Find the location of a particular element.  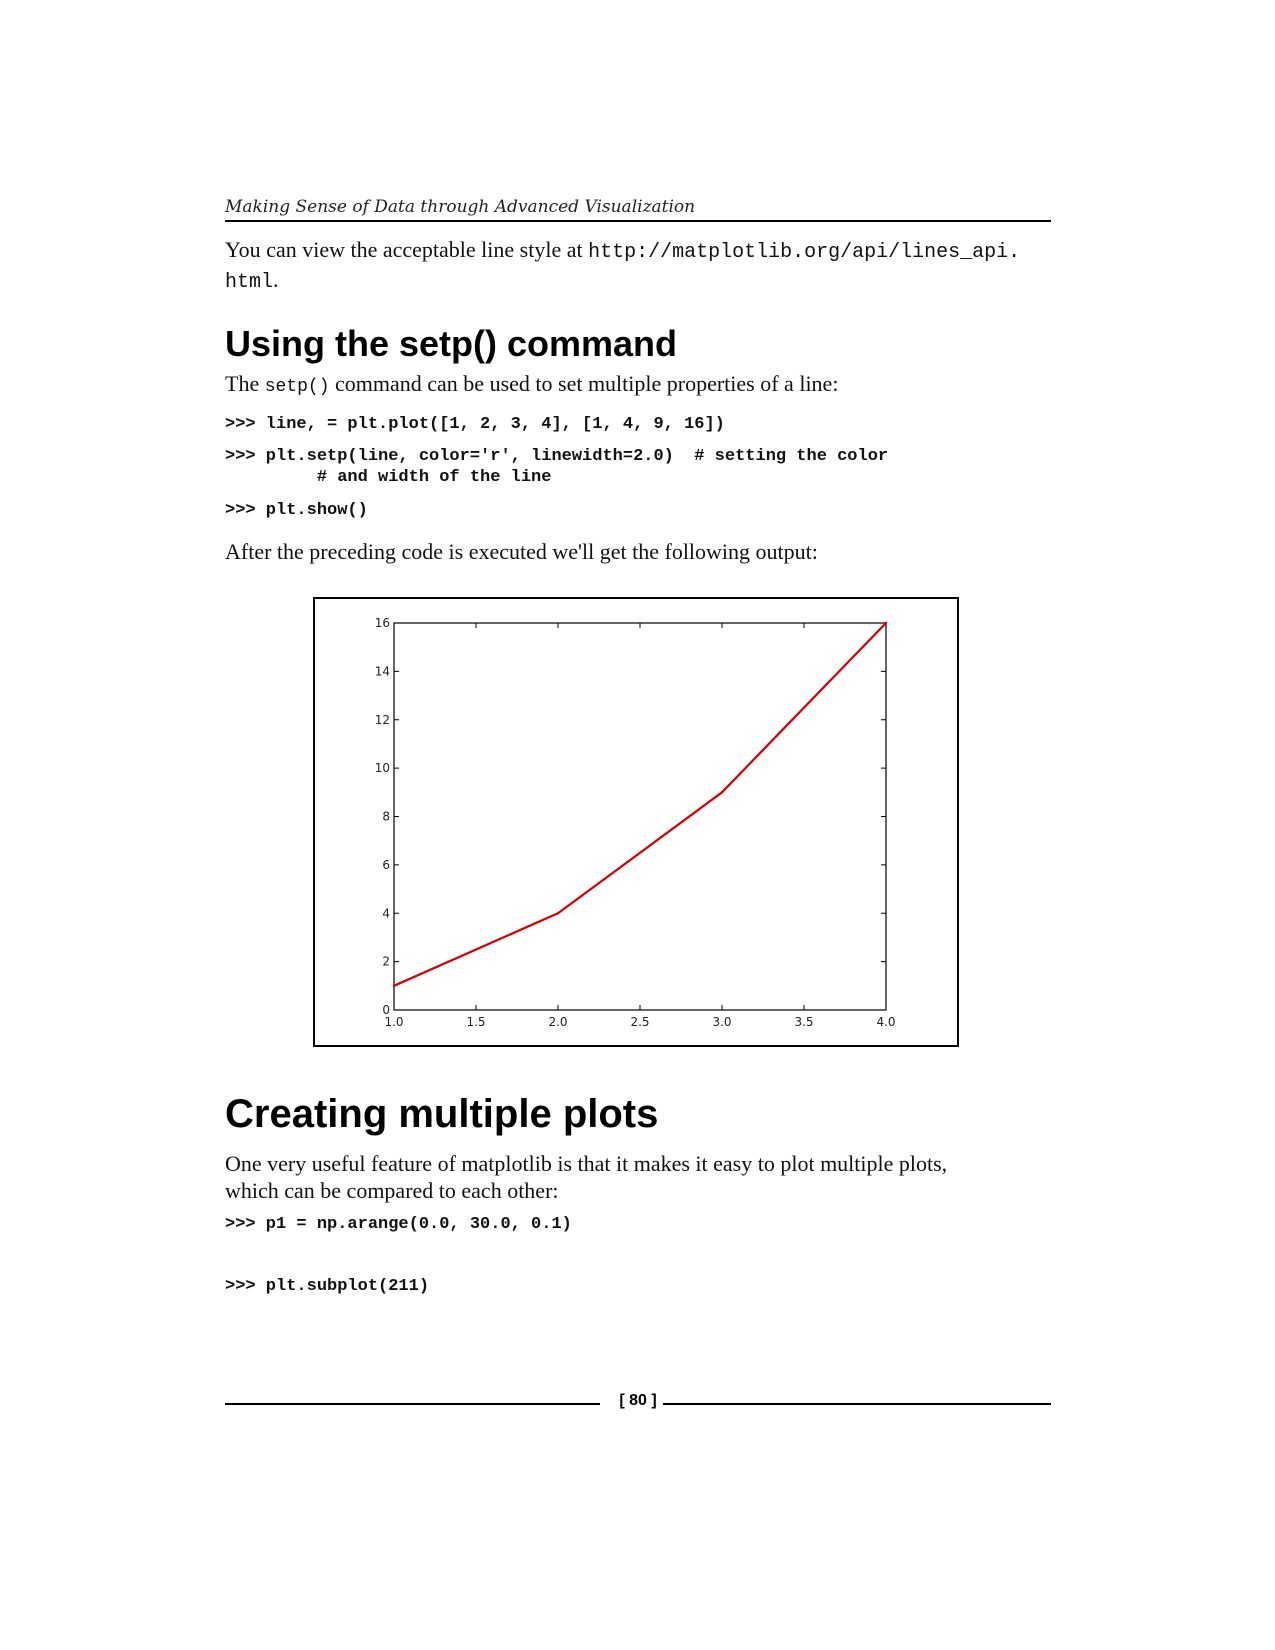

x-tick-label: 2.5 is located at coordinates (639, 1022).